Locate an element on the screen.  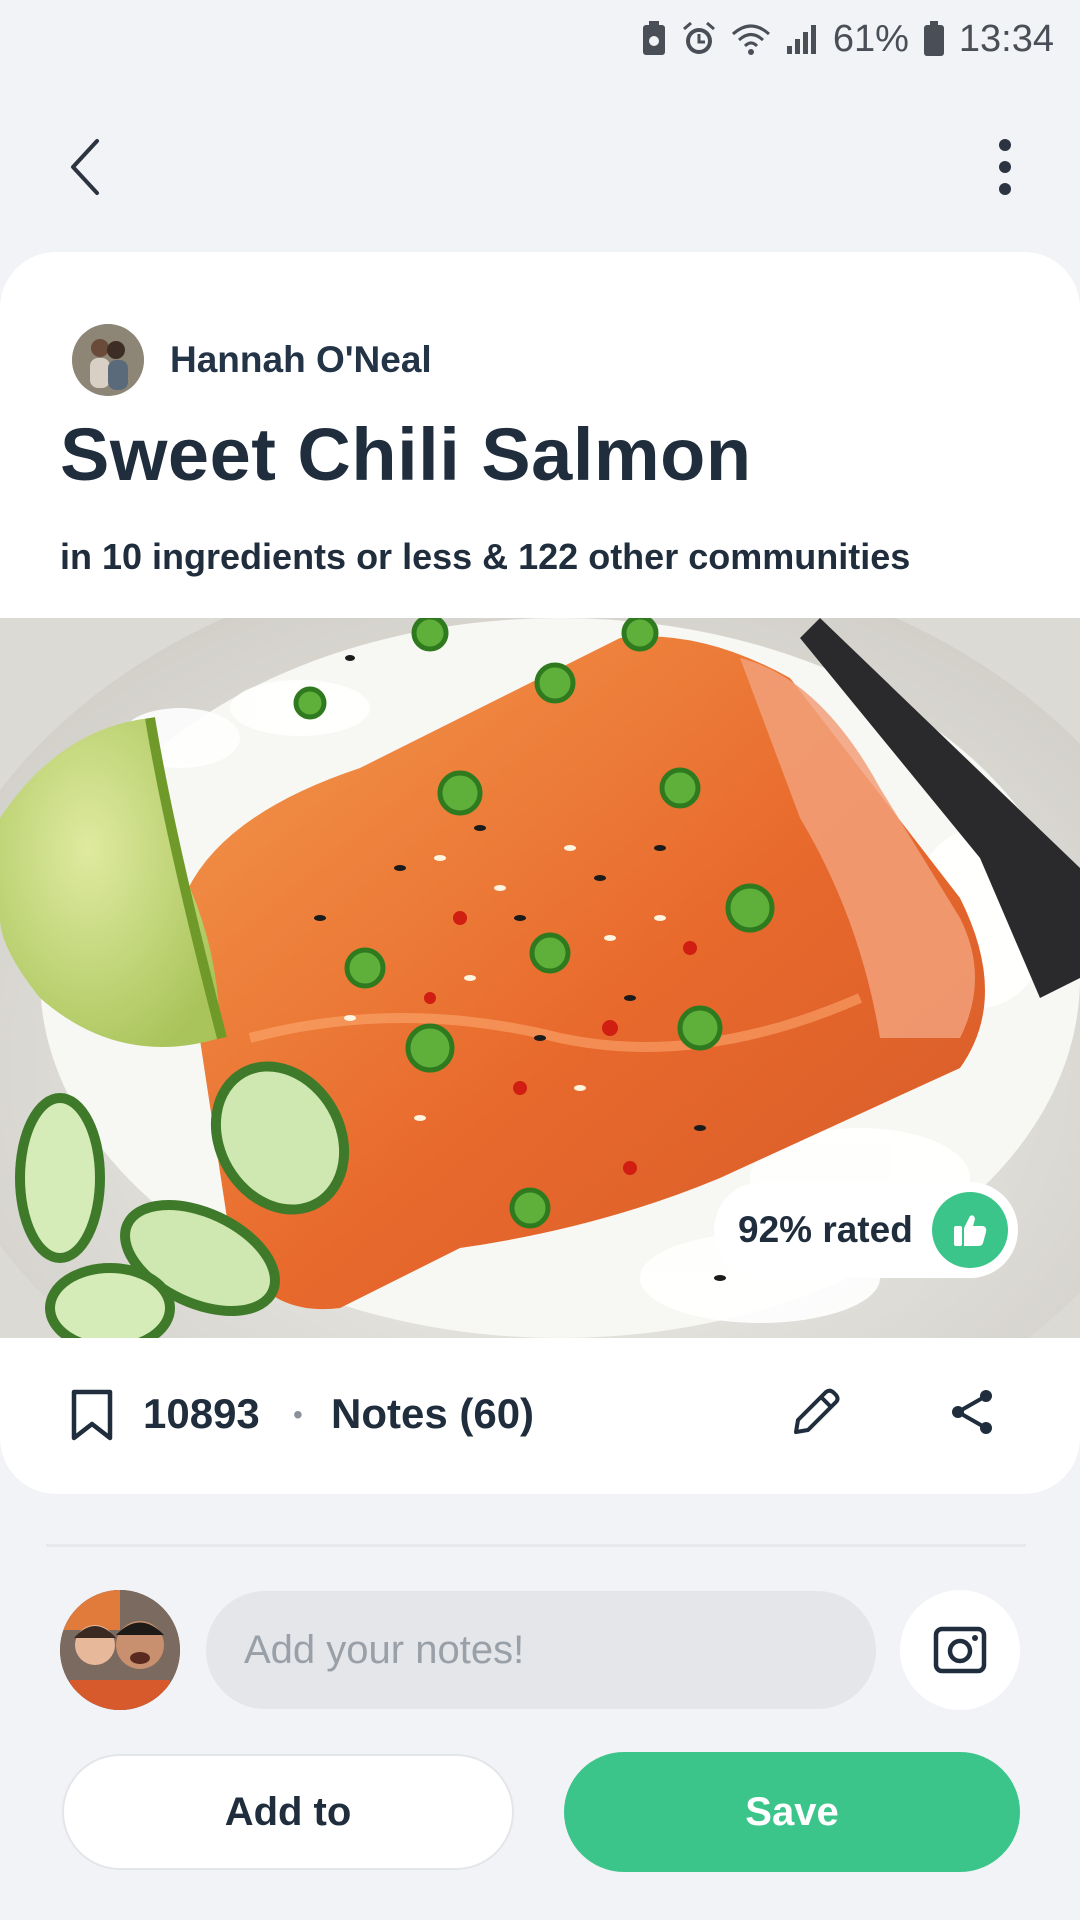
bookmark-icon is located at coordinates (92, 1415).